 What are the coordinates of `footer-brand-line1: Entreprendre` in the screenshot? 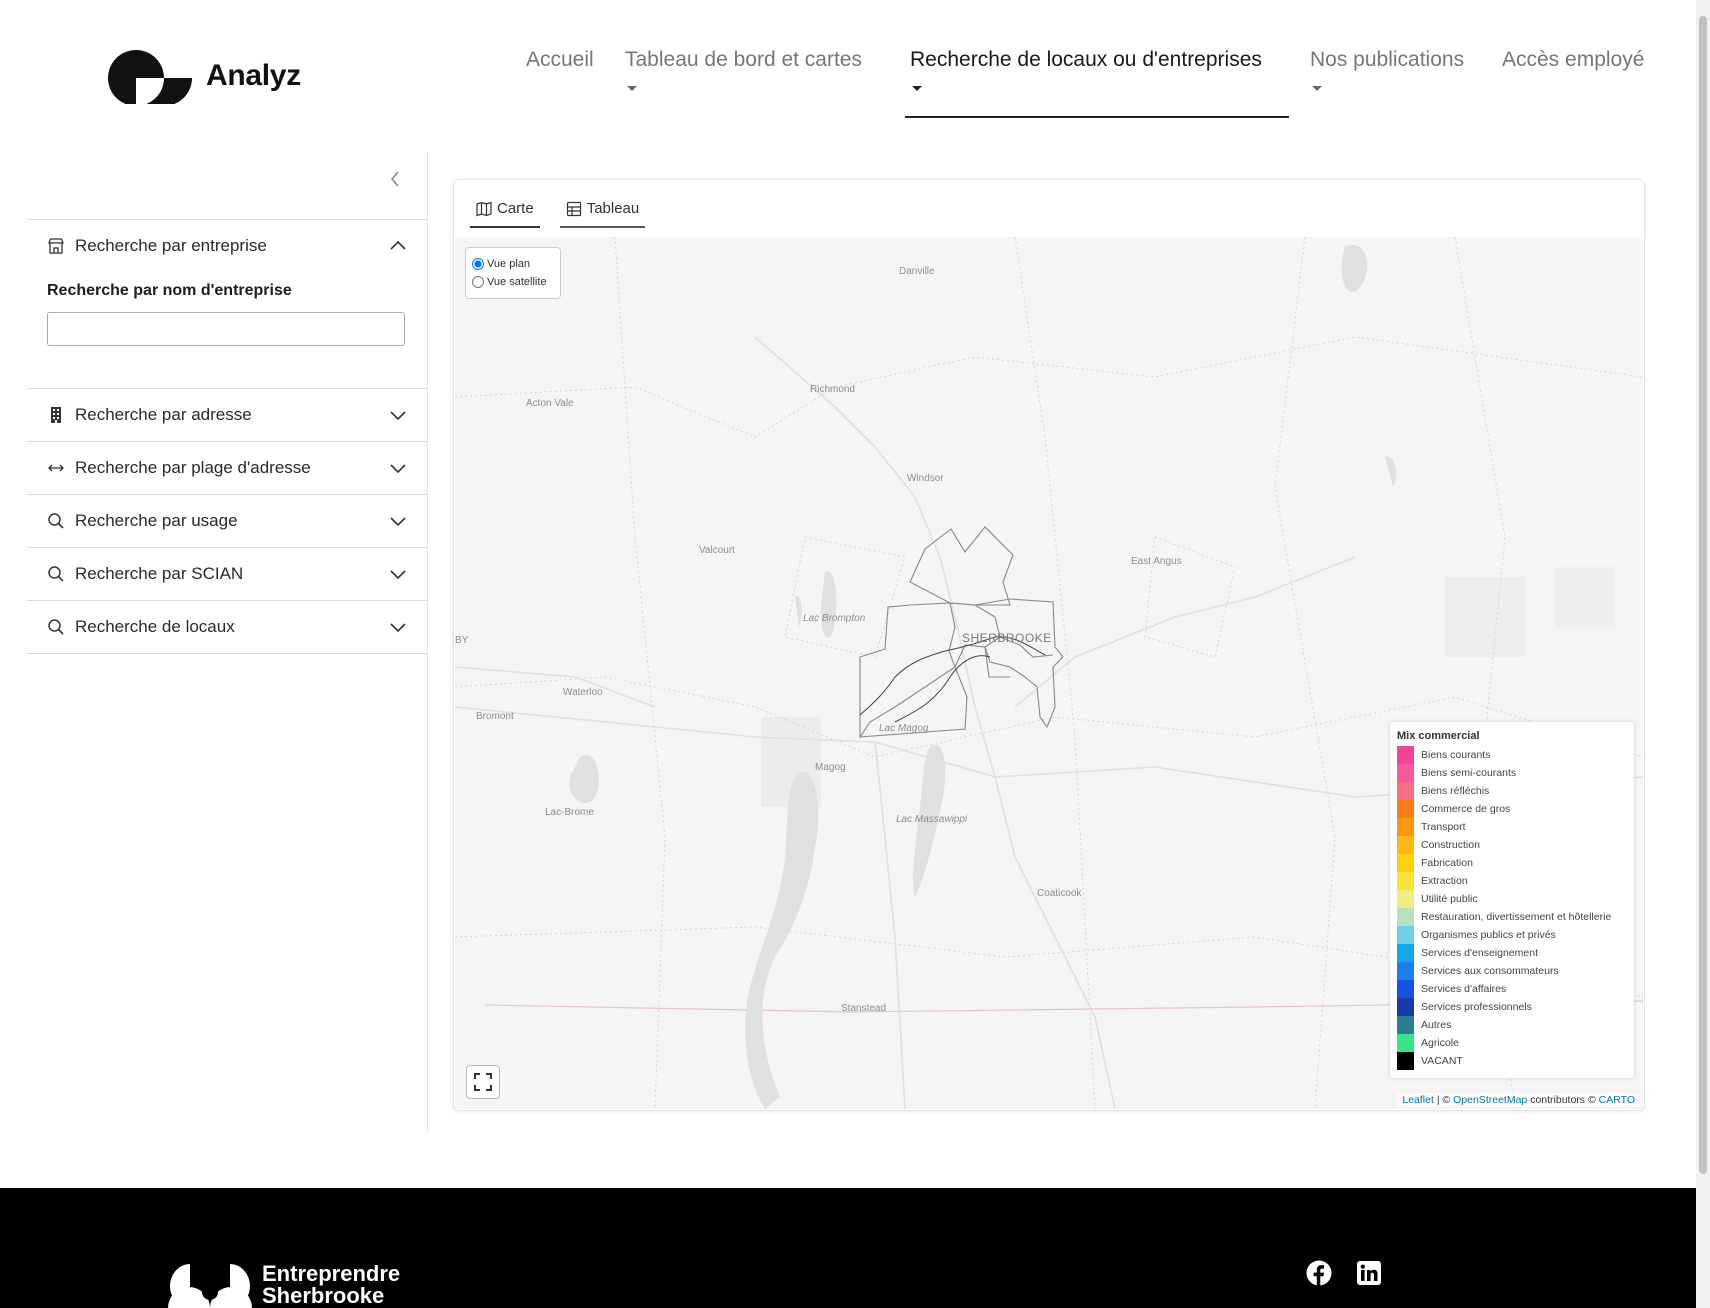 It's located at (331, 1273).